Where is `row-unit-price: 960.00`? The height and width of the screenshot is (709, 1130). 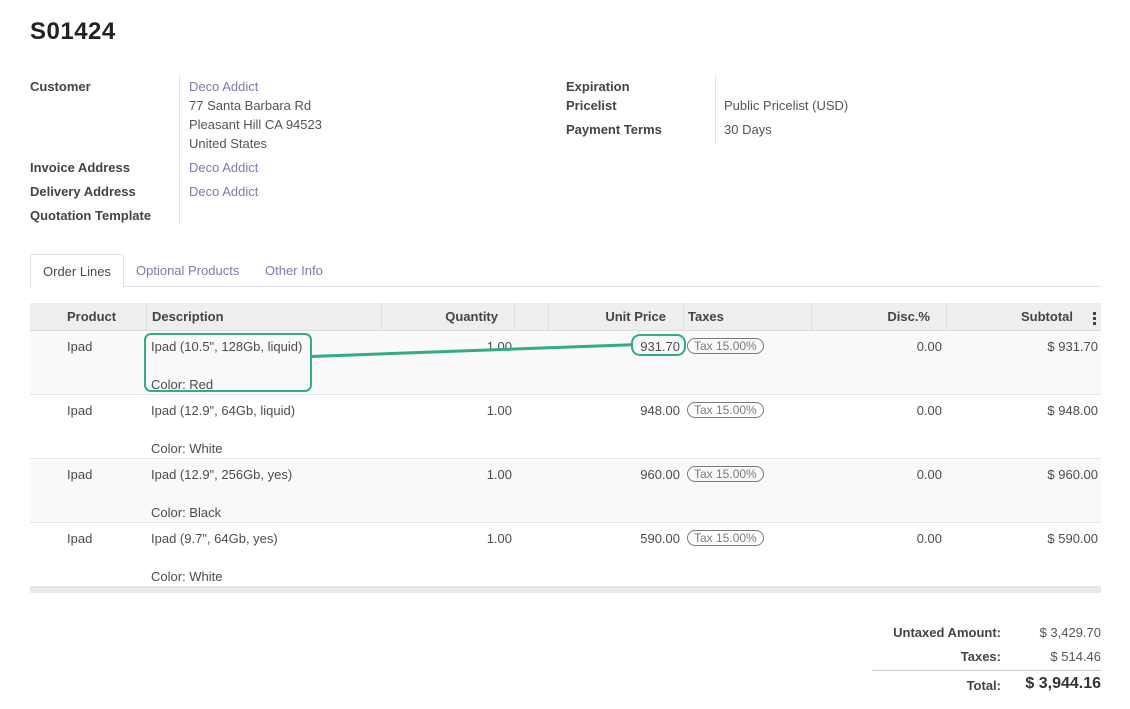
row-unit-price: 960.00 is located at coordinates (660, 474).